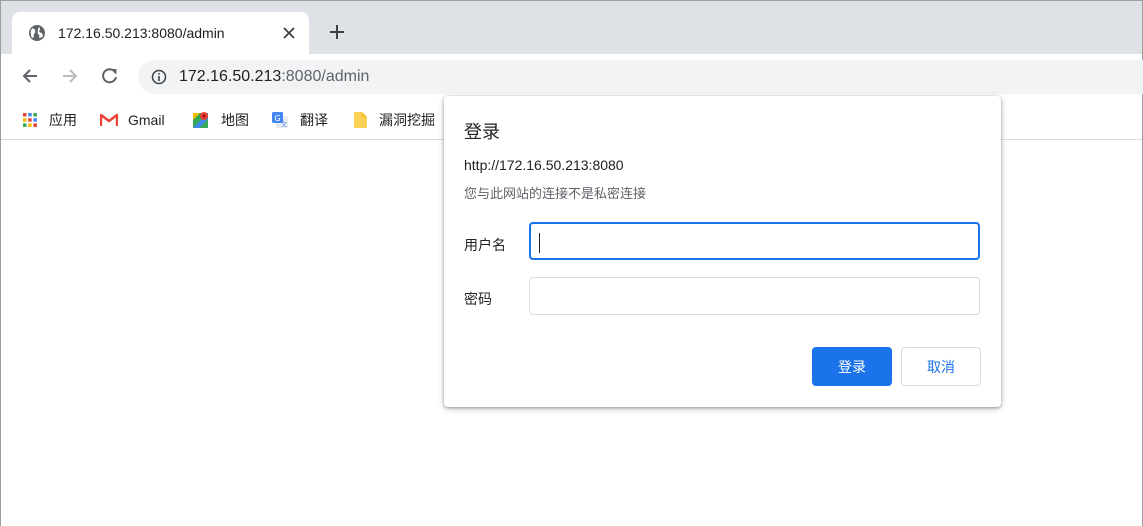 The height and width of the screenshot is (526, 1143). I want to click on login-button: 登录, so click(852, 366).